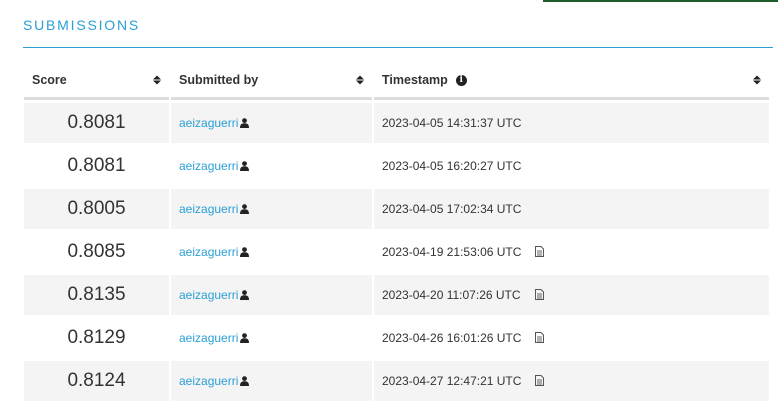  I want to click on score-cell: 0.8135, so click(96, 295).